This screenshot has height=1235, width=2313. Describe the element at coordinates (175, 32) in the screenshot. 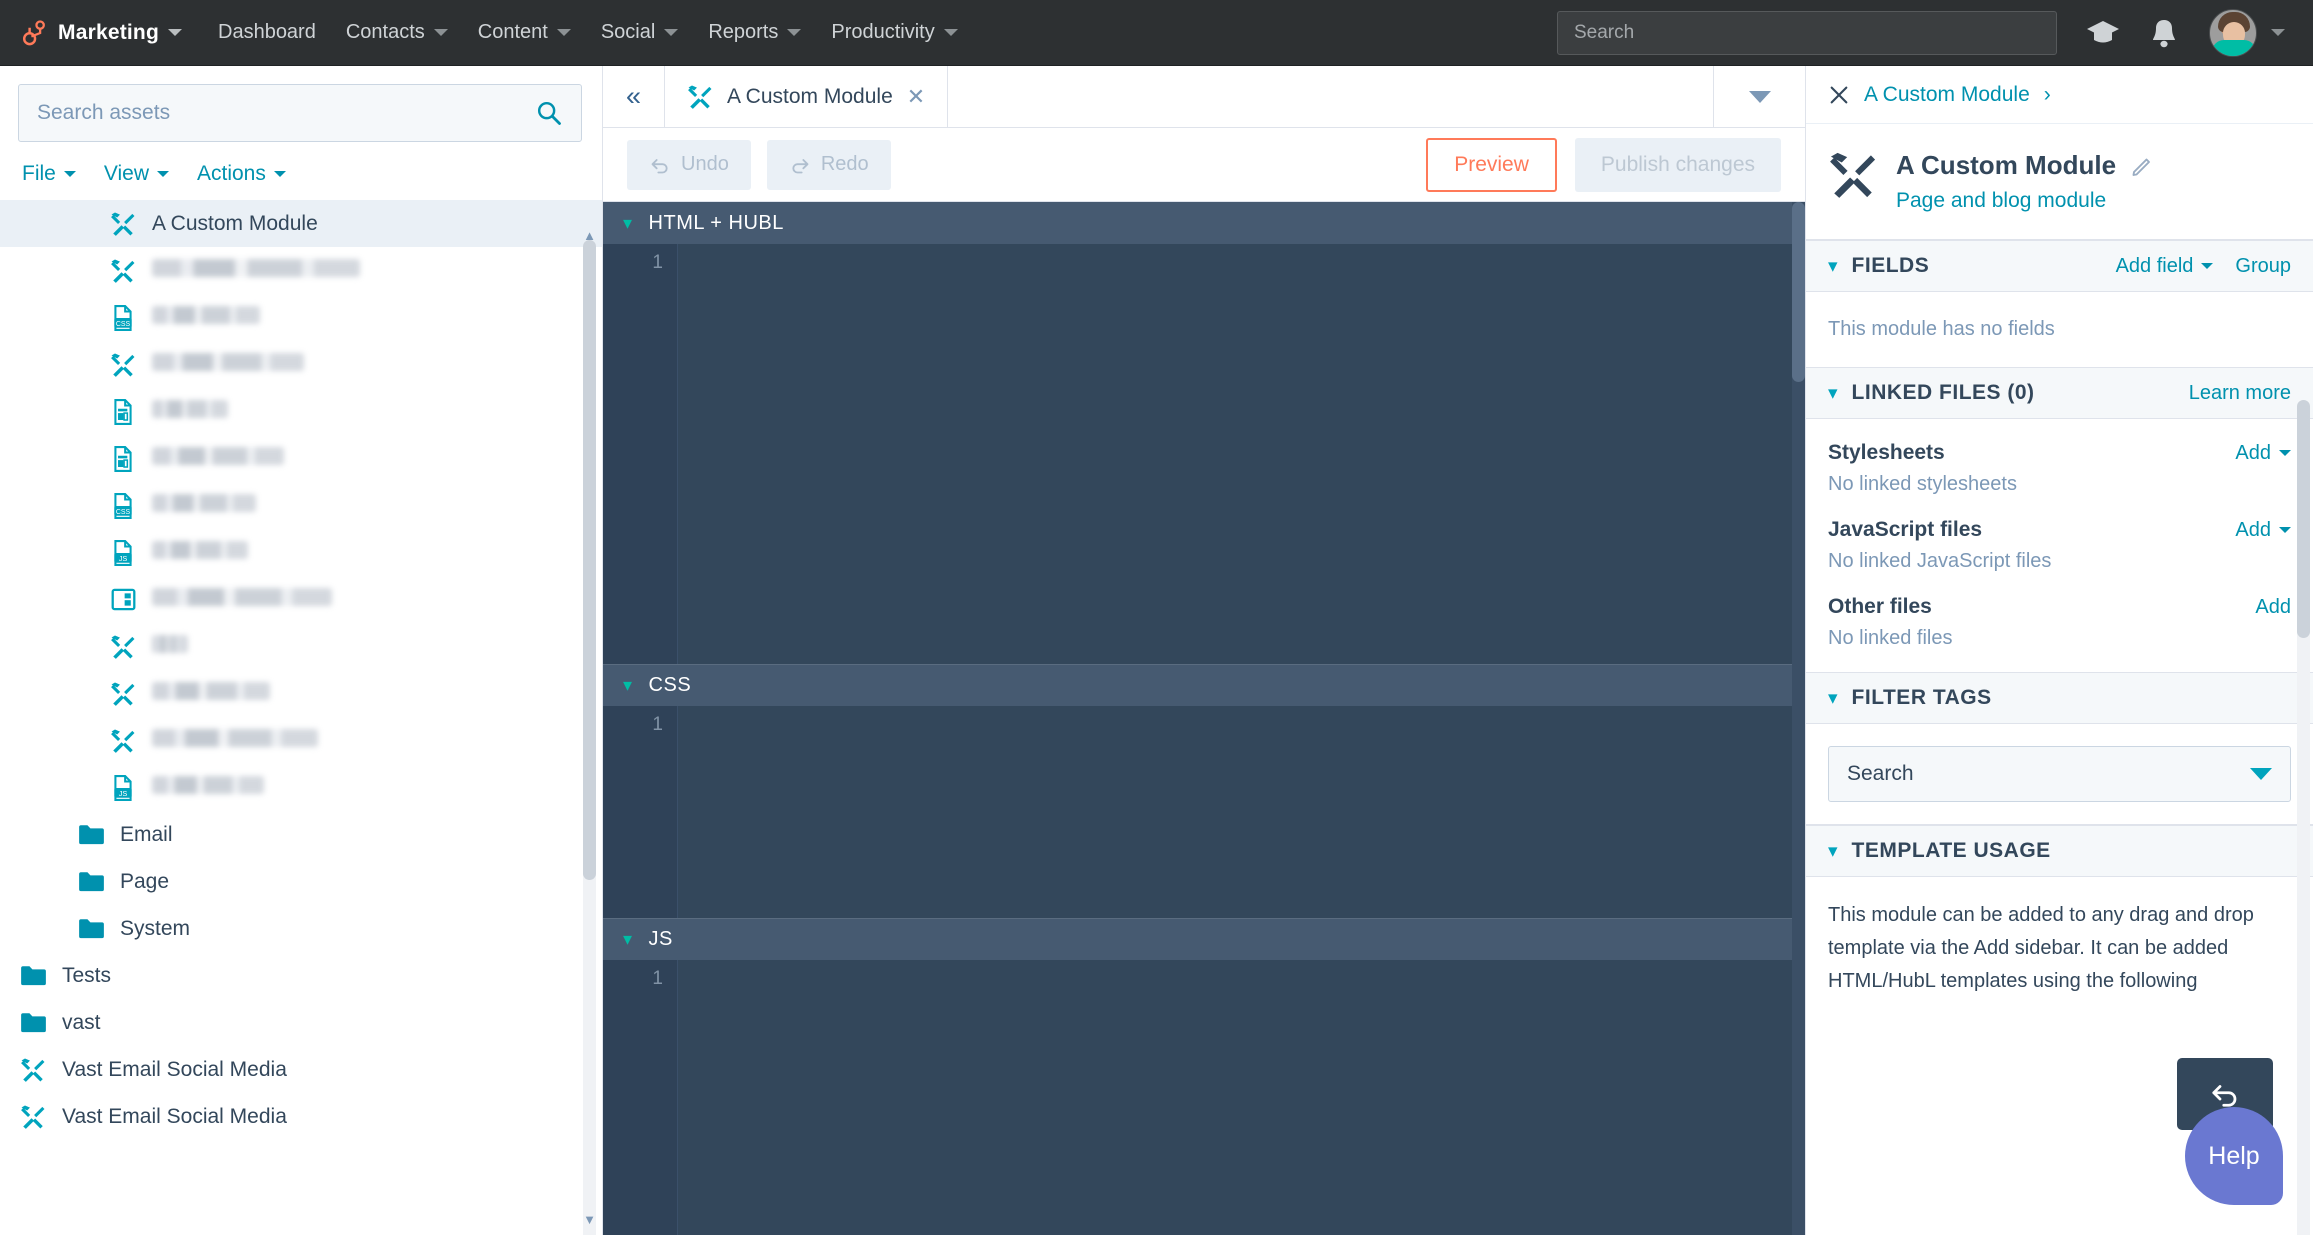

I see `brand-caret-icon` at that location.